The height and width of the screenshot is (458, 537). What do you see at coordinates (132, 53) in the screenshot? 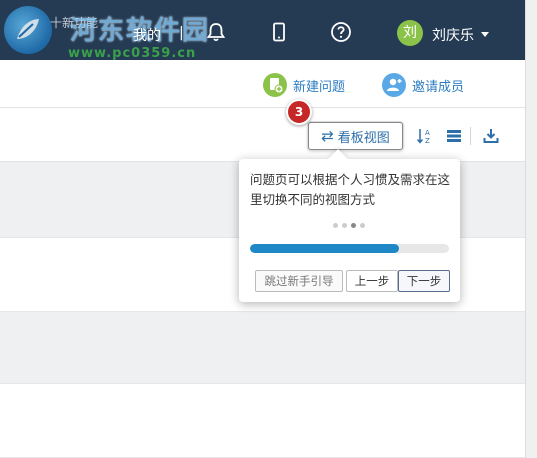
I see `watermark-url: www.pc0359.cn` at bounding box center [132, 53].